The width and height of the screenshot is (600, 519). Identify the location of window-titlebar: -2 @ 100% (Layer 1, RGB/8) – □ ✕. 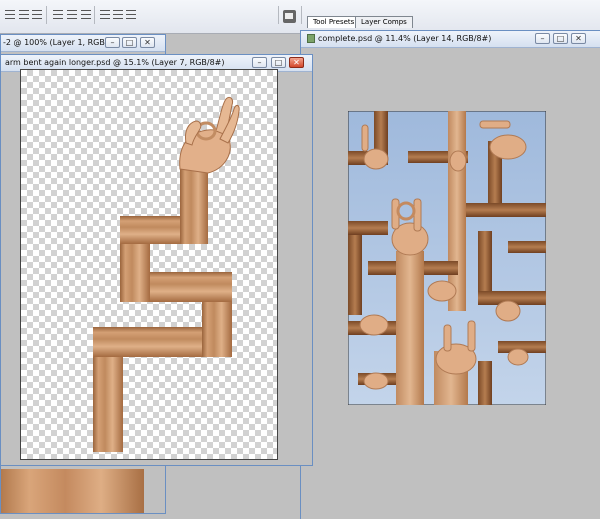
(83, 43).